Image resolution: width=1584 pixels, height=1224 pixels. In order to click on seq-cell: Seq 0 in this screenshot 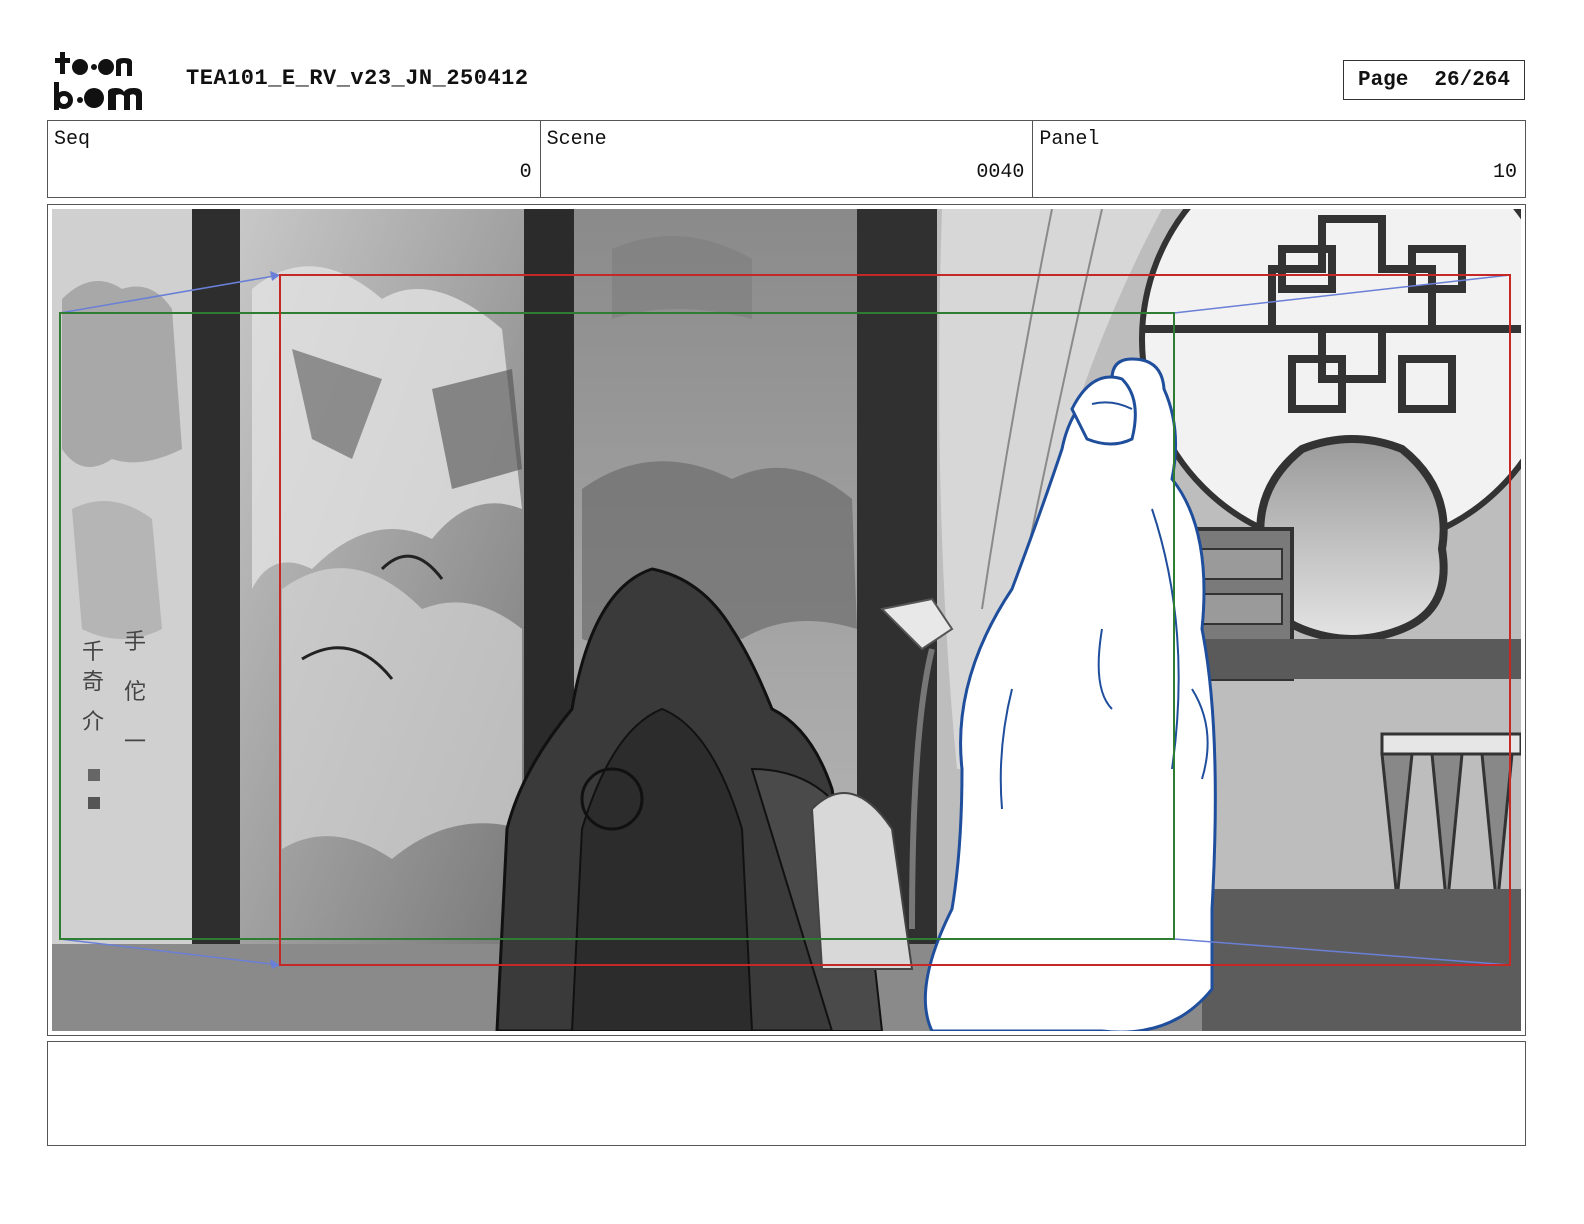, I will do `click(294, 159)`.